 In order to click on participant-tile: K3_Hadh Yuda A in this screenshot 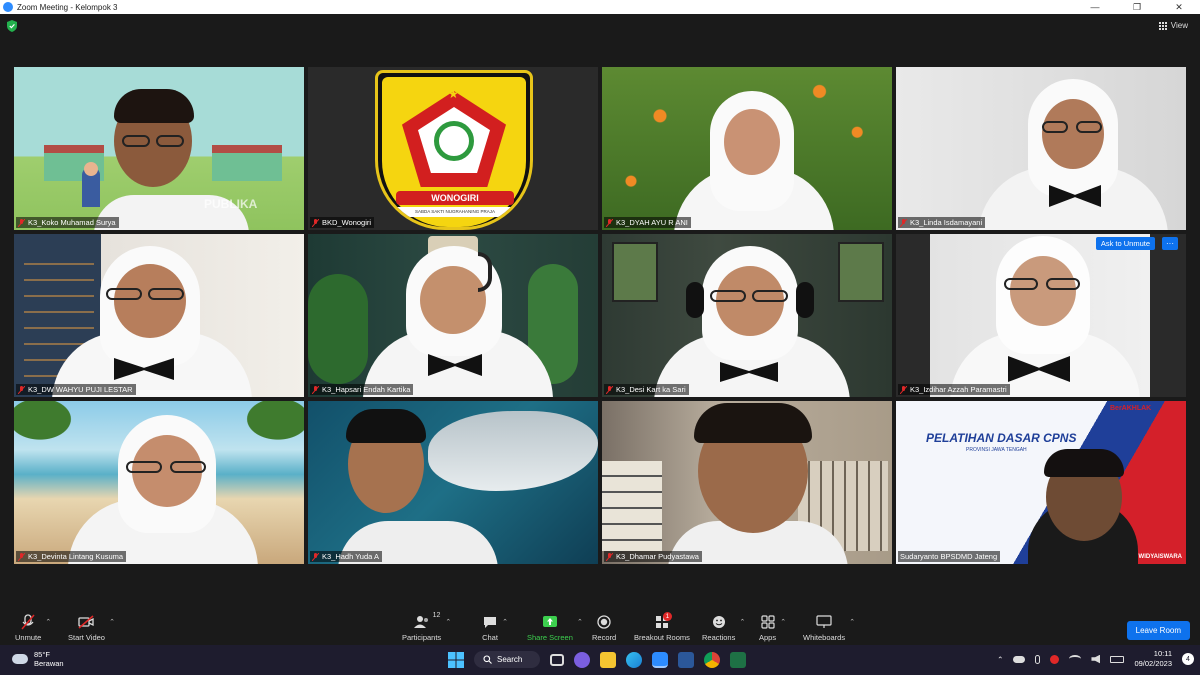, I will do `click(453, 482)`.